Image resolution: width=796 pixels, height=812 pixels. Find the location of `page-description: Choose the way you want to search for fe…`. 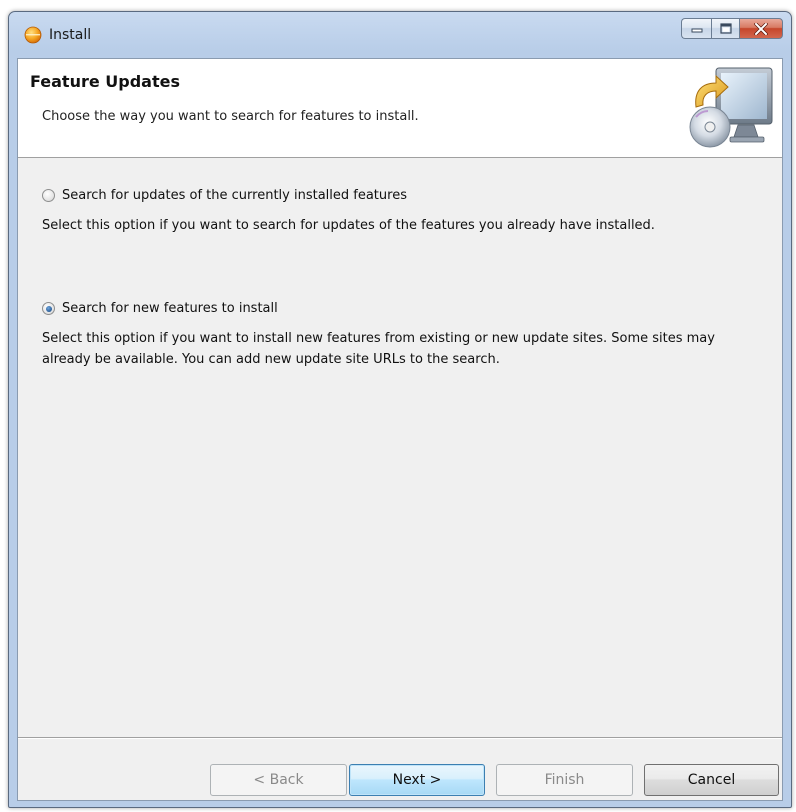

page-description: Choose the way you want to search for fe… is located at coordinates (230, 116).